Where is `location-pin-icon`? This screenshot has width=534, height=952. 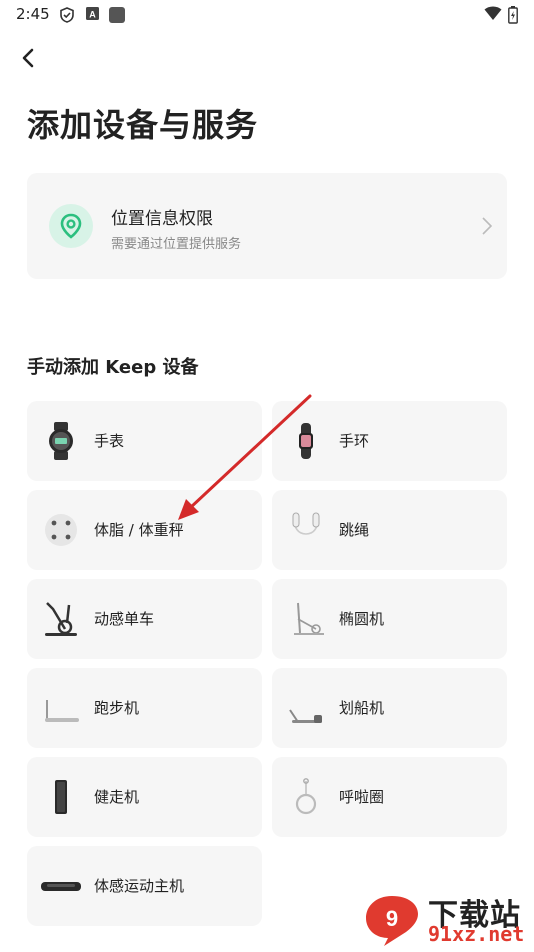 location-pin-icon is located at coordinates (71, 226).